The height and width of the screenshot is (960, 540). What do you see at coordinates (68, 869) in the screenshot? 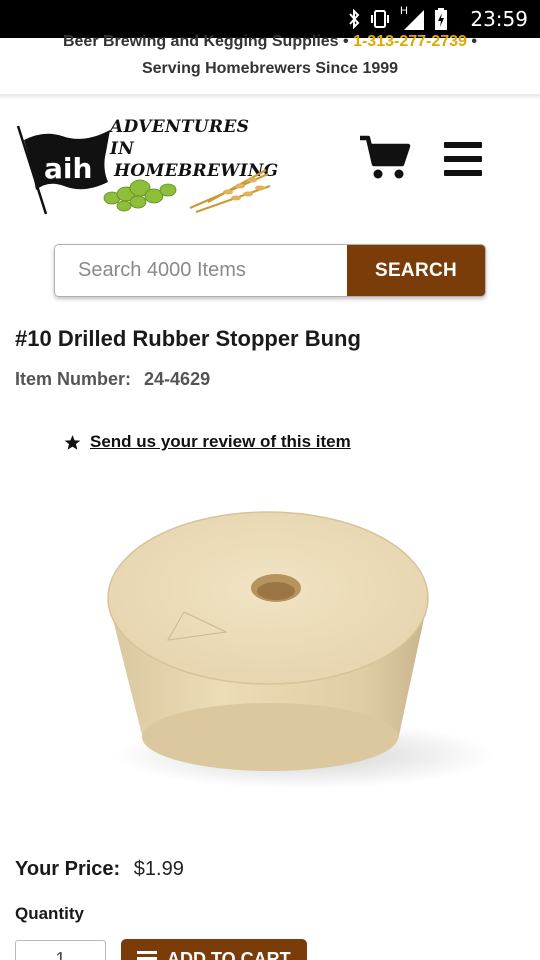
I see `price-label: Your Price:` at bounding box center [68, 869].